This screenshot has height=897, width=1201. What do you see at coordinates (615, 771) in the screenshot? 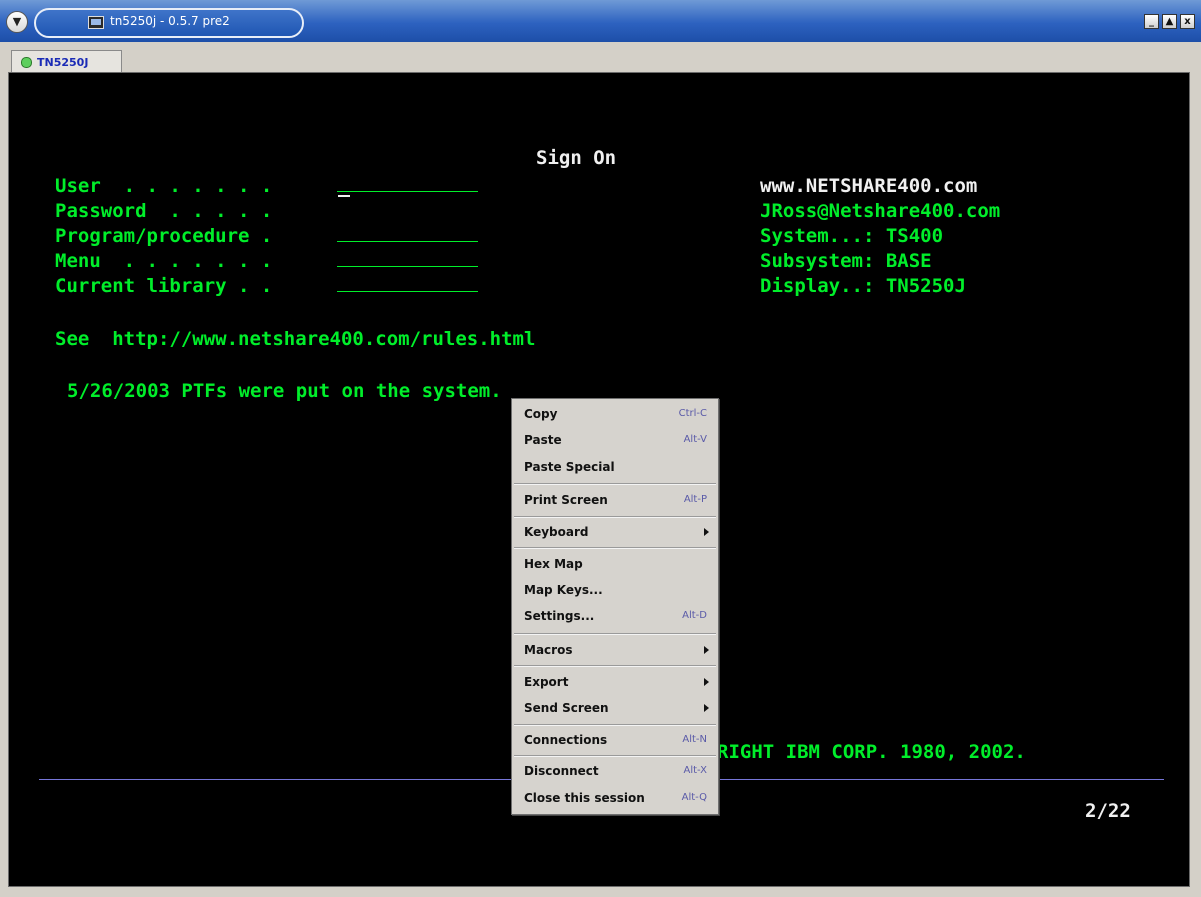
I see `menu-item-disconnect: Disconnect Alt-X` at bounding box center [615, 771].